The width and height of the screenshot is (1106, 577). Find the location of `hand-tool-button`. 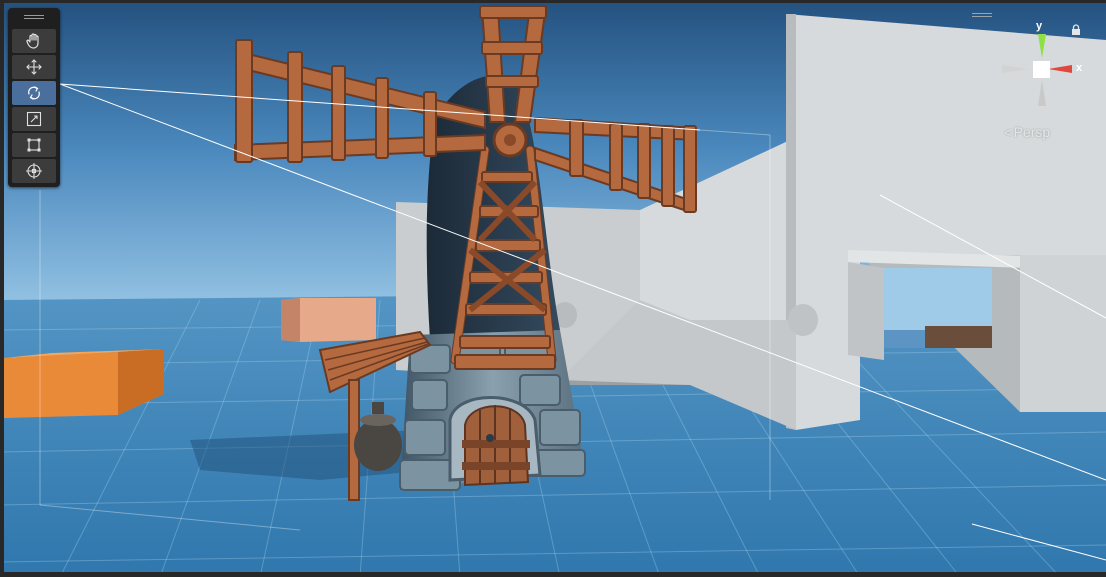

hand-tool-button is located at coordinates (34, 41).